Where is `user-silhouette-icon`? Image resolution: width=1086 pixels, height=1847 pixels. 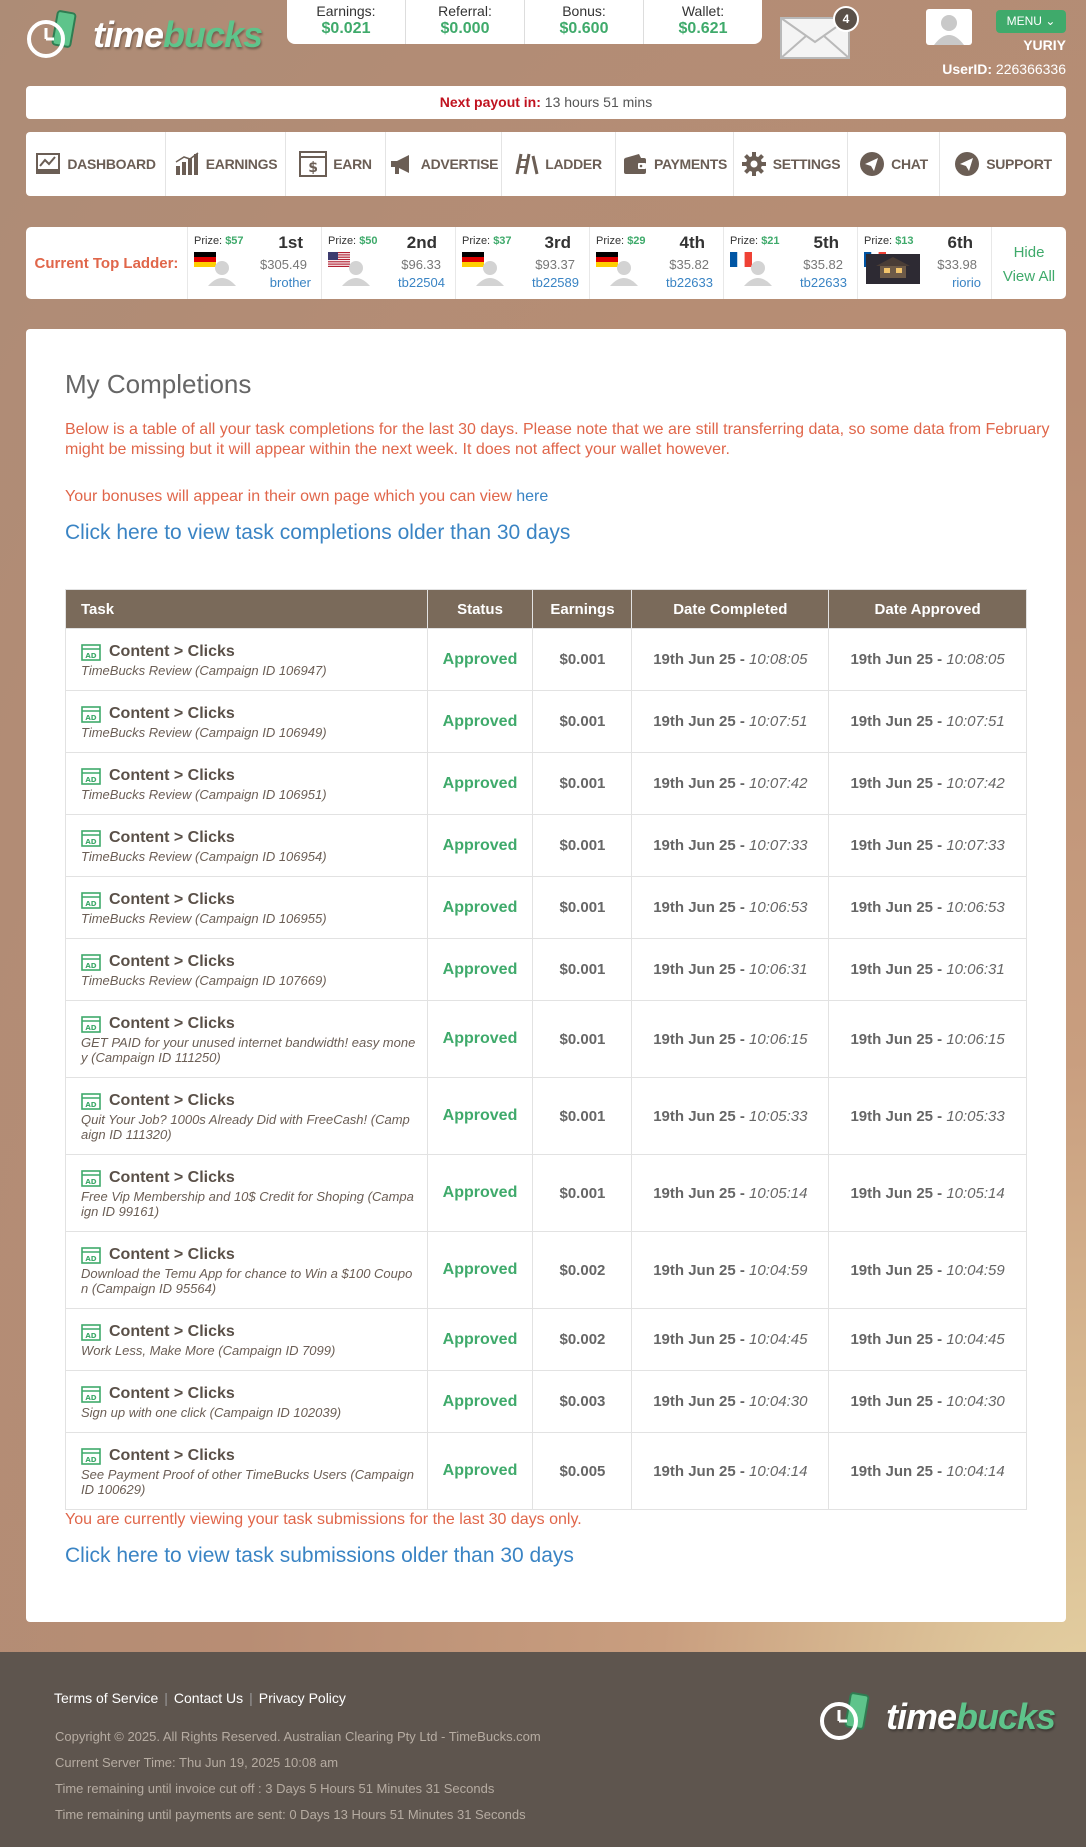
user-silhouette-icon is located at coordinates (490, 273).